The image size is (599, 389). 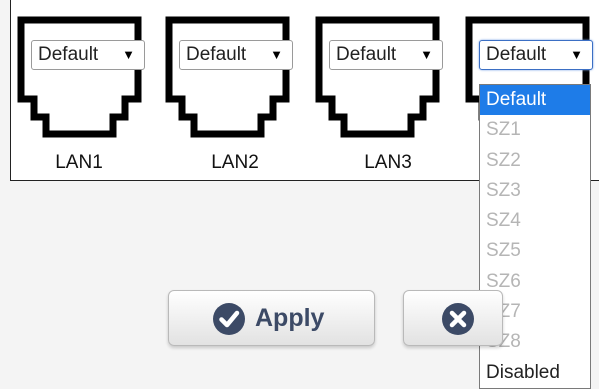 What do you see at coordinates (458, 319) in the screenshot?
I see `close-icon` at bounding box center [458, 319].